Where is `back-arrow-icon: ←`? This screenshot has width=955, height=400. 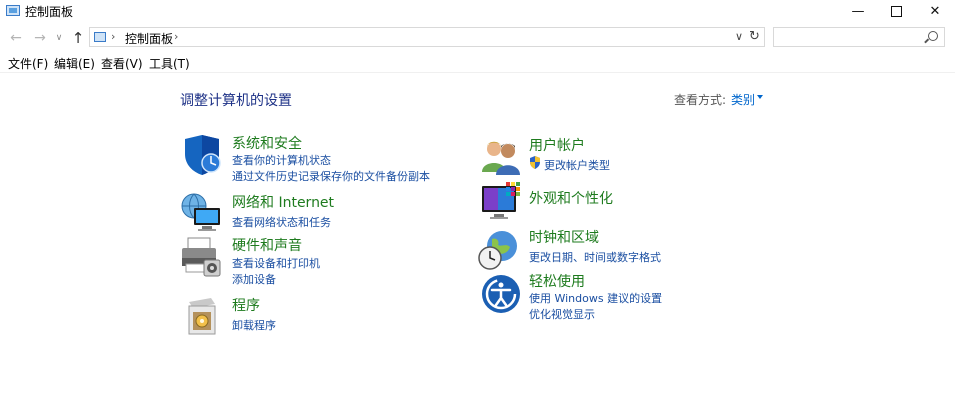
back-arrow-icon: ← is located at coordinates (16, 38).